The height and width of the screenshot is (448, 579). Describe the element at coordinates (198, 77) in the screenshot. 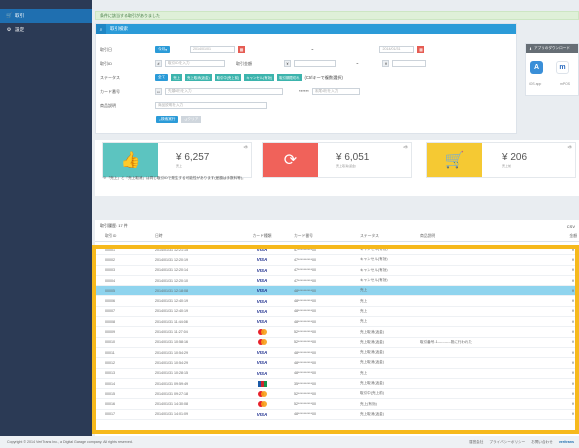

I see `status-refund-button: 売上取消(返金)` at that location.